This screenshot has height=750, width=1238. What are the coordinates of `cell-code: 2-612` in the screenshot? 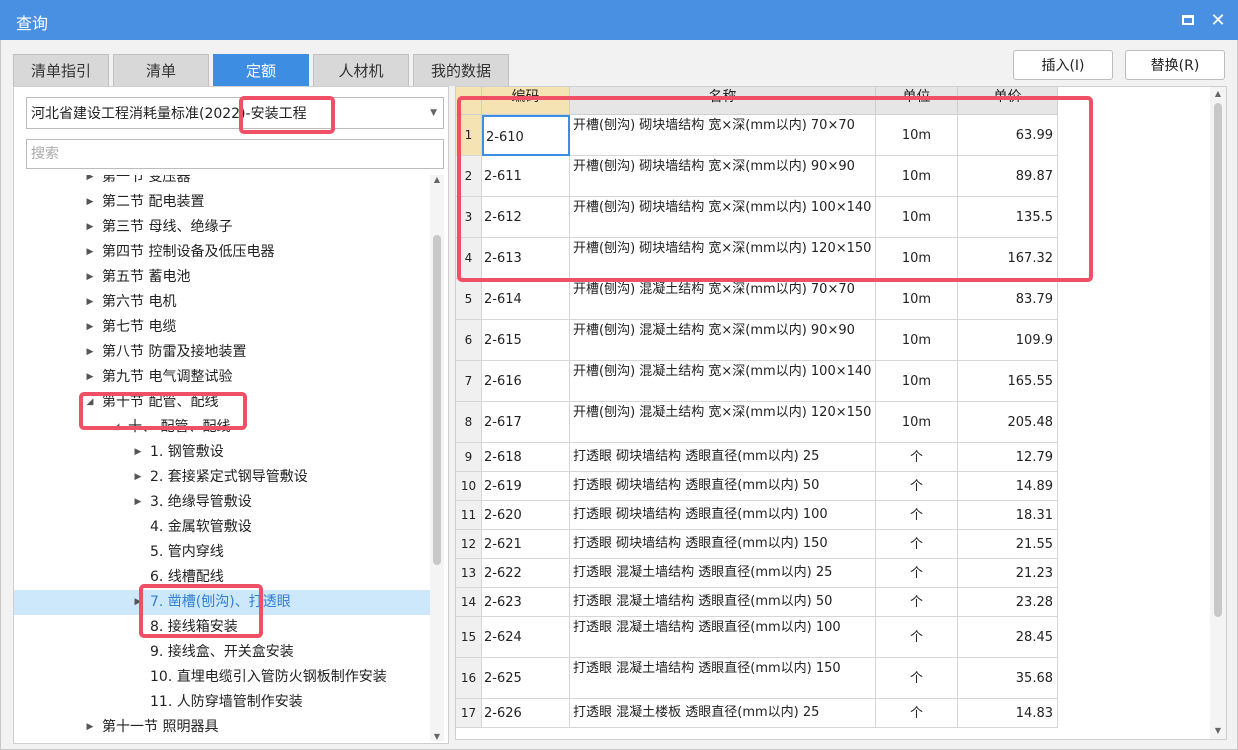 It's located at (526, 217).